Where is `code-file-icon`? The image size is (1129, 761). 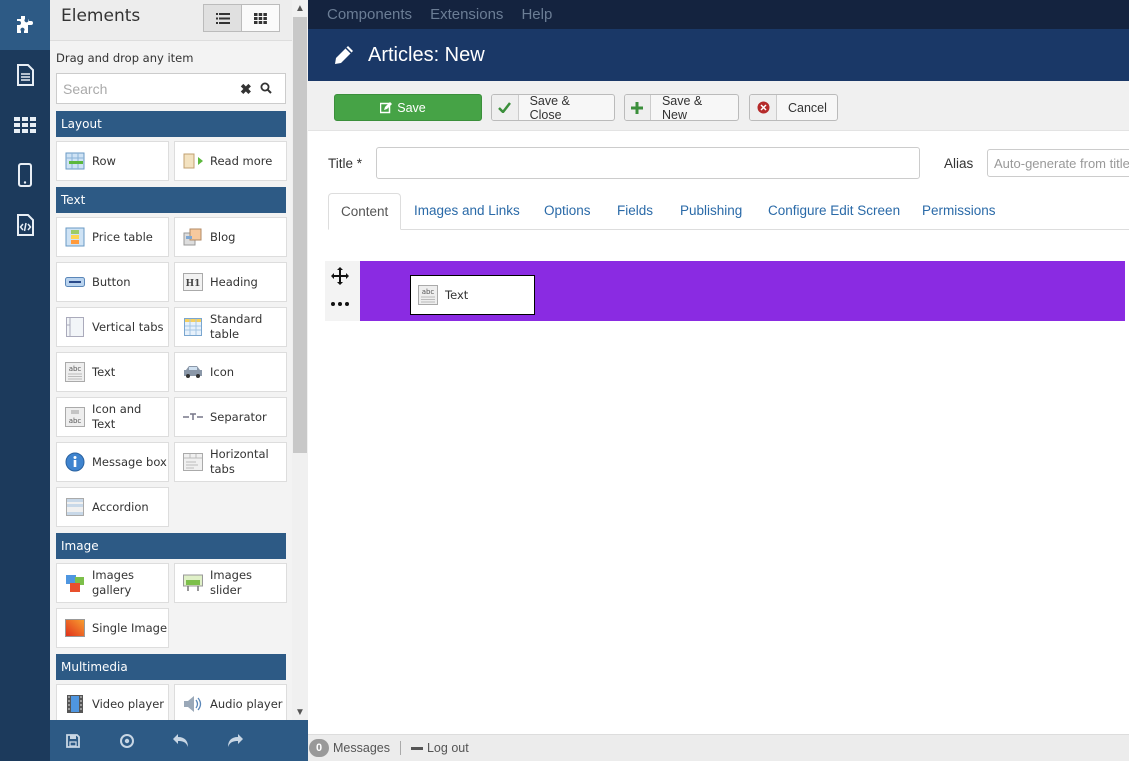
code-file-icon is located at coordinates (25, 225).